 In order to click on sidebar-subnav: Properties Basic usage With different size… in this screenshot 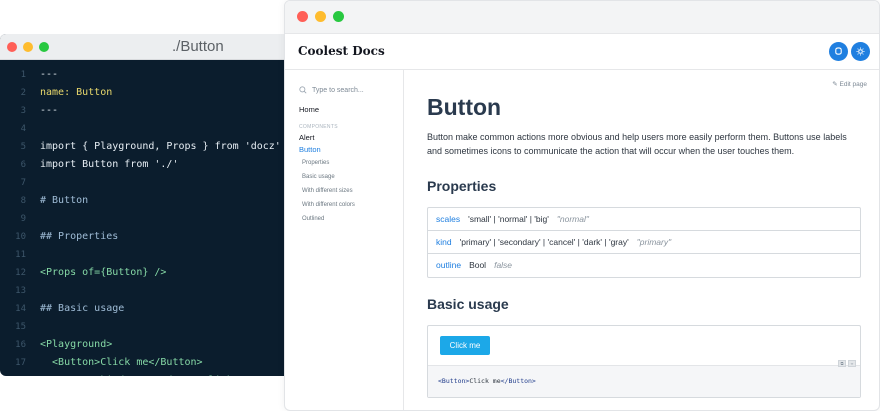, I will do `click(351, 191)`.